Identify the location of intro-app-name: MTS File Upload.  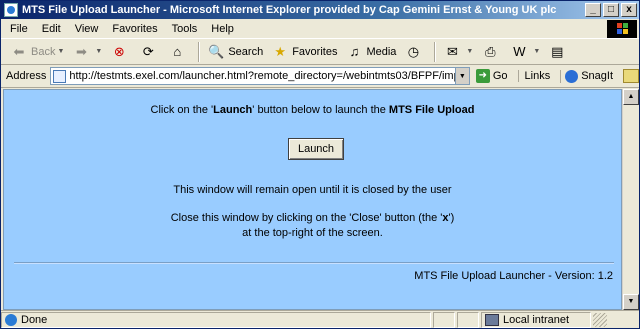
(431, 110).